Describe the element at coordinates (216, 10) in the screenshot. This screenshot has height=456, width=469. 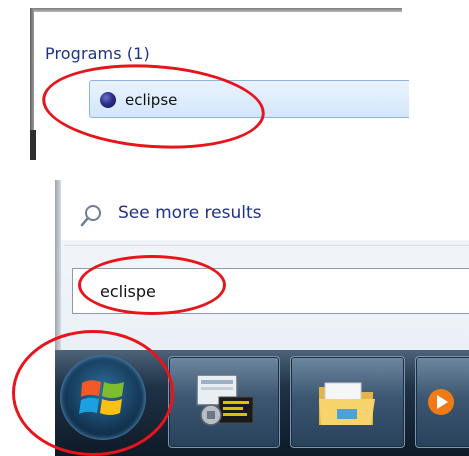
I see `panel-border-top` at that location.